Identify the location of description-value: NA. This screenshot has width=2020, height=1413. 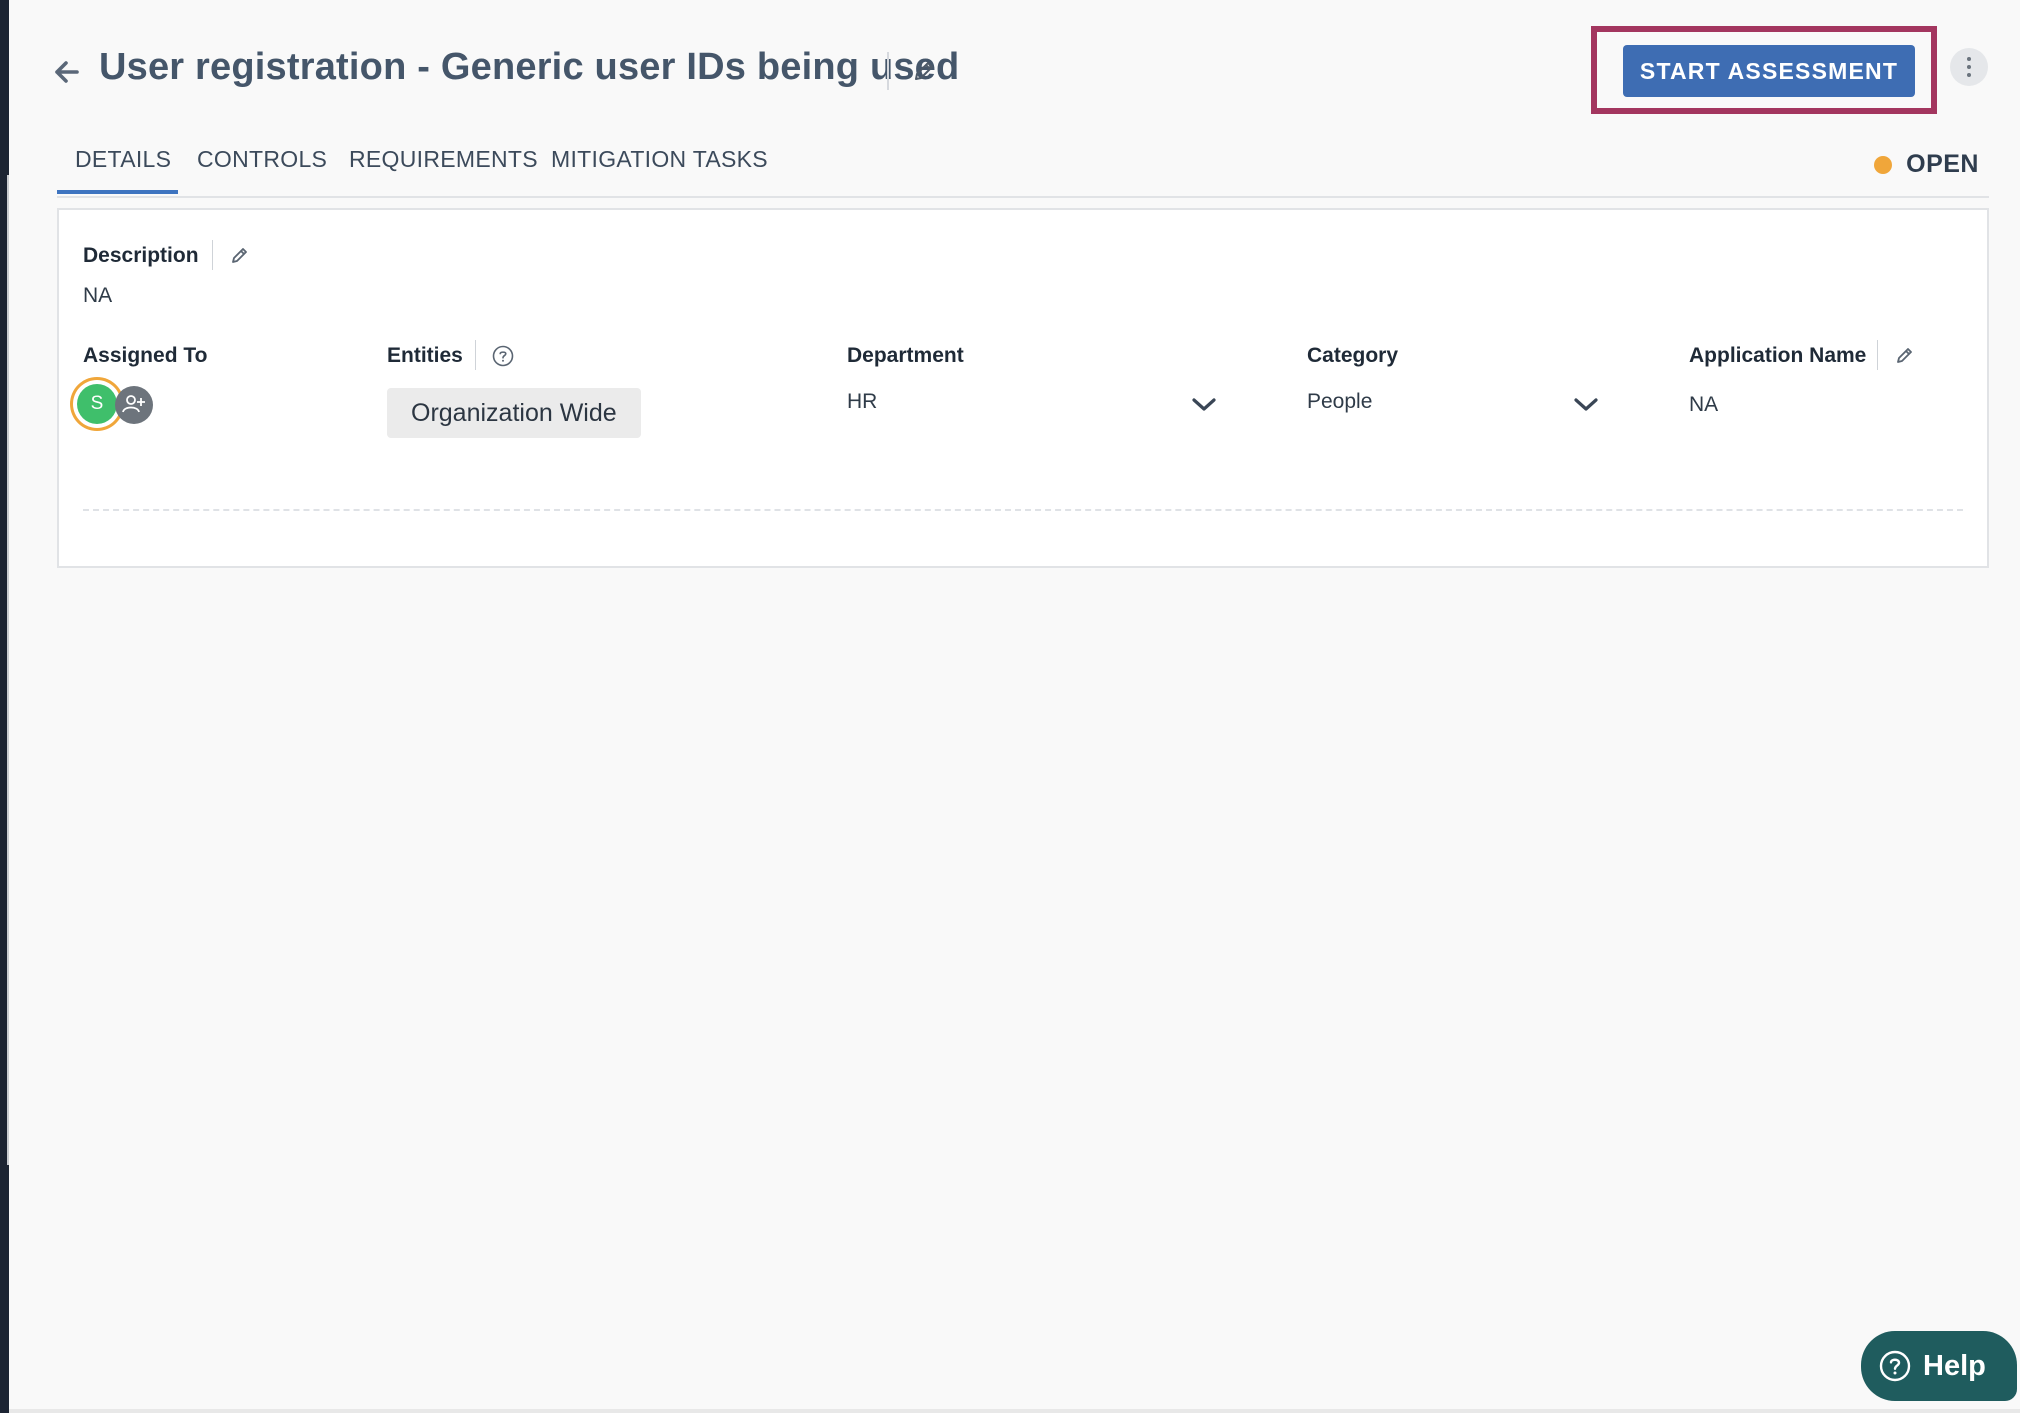
(98, 295).